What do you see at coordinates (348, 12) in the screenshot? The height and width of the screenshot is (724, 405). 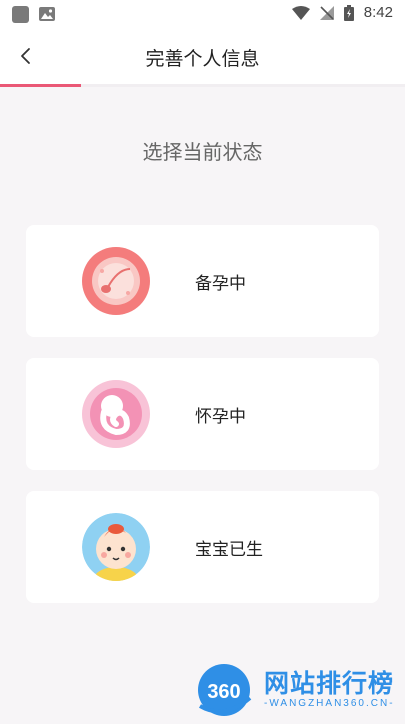 I see `battery-icon` at bounding box center [348, 12].